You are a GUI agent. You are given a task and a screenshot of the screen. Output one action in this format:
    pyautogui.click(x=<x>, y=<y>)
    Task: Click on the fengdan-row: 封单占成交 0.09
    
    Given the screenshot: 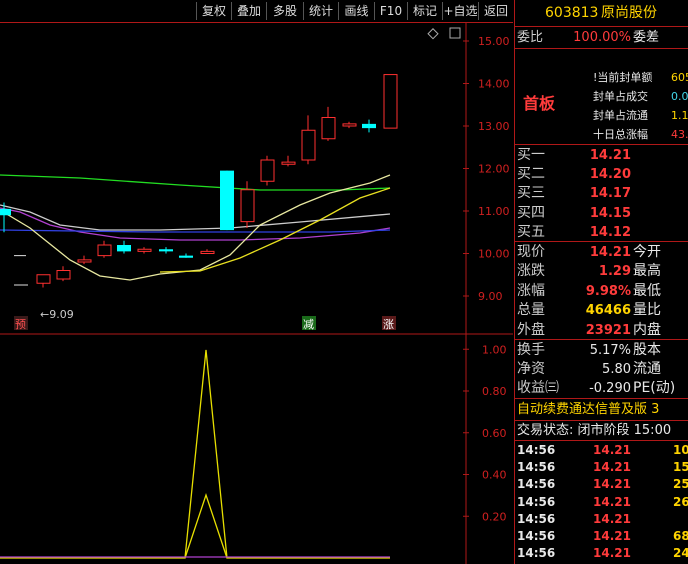 What is the action you would take?
    pyautogui.click(x=601, y=96)
    